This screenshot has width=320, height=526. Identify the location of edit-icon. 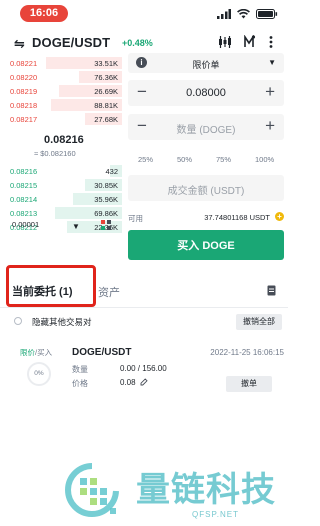
(144, 382).